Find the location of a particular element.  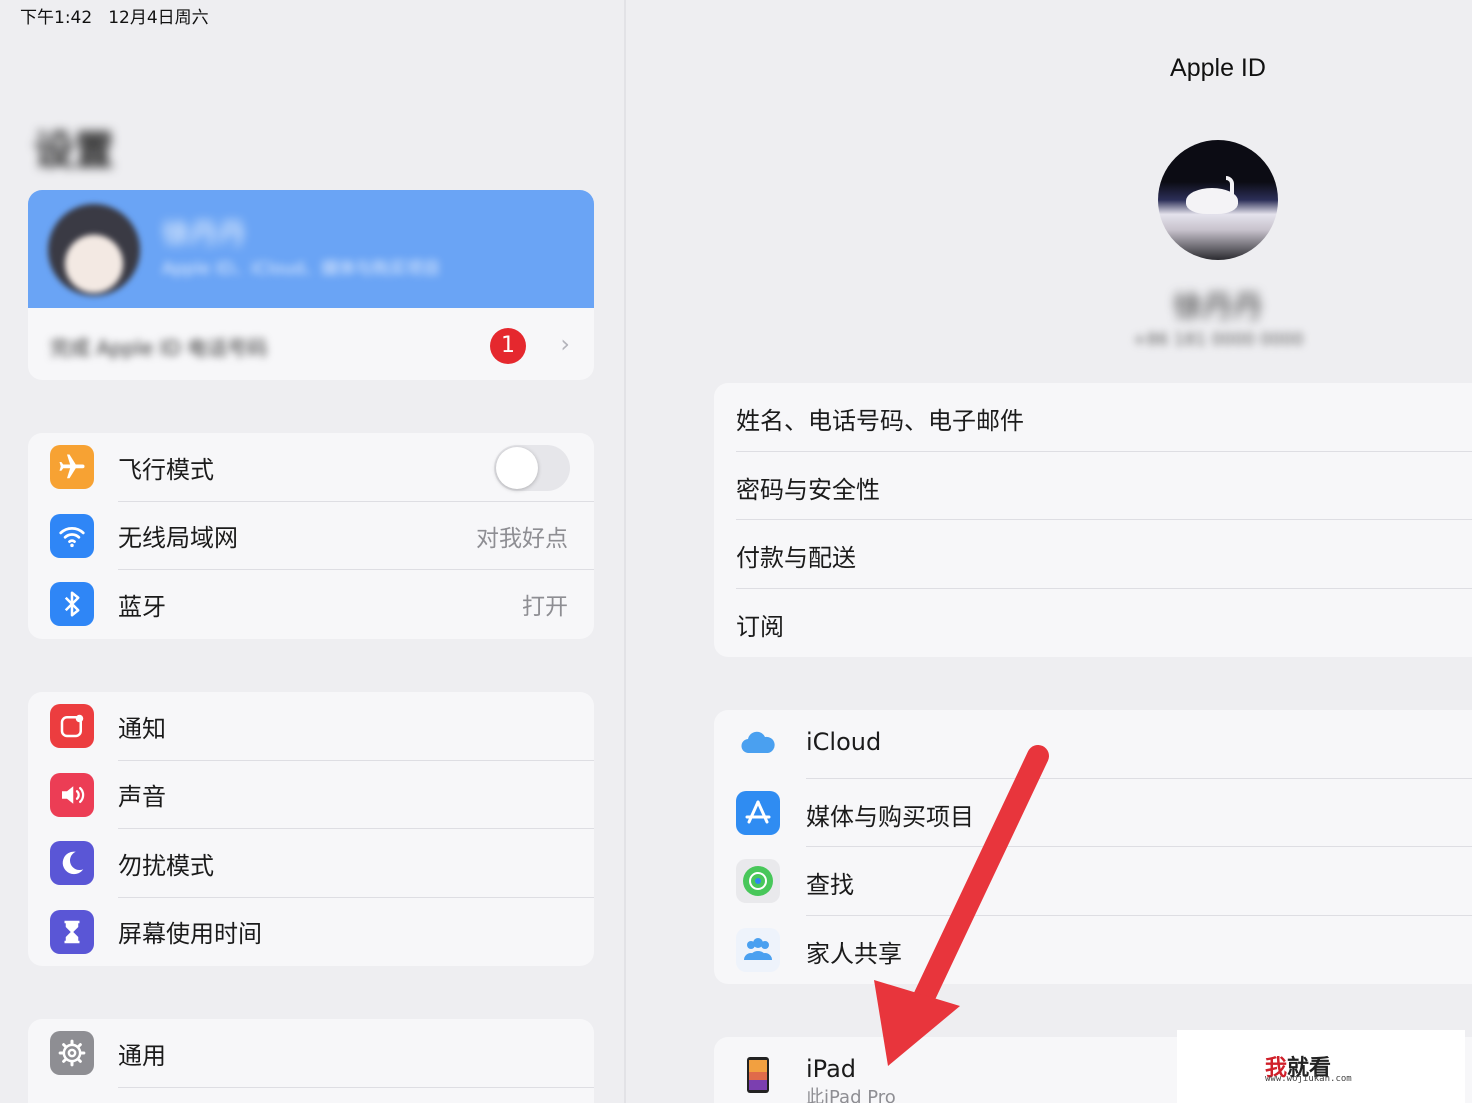

sidebar-item-sounds: 声音 is located at coordinates (311, 795).